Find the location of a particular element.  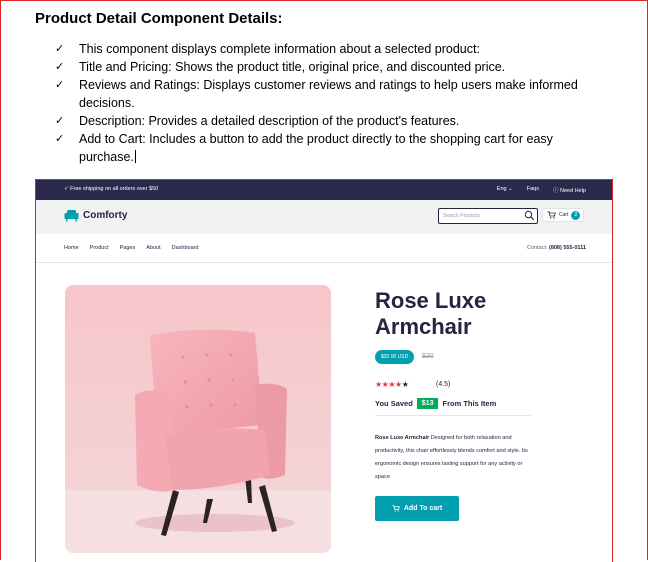

saved-label: You Saved is located at coordinates (394, 403).